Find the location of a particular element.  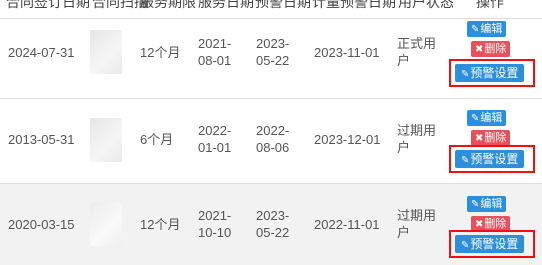

service-date-day: 08-01 is located at coordinates (215, 60).